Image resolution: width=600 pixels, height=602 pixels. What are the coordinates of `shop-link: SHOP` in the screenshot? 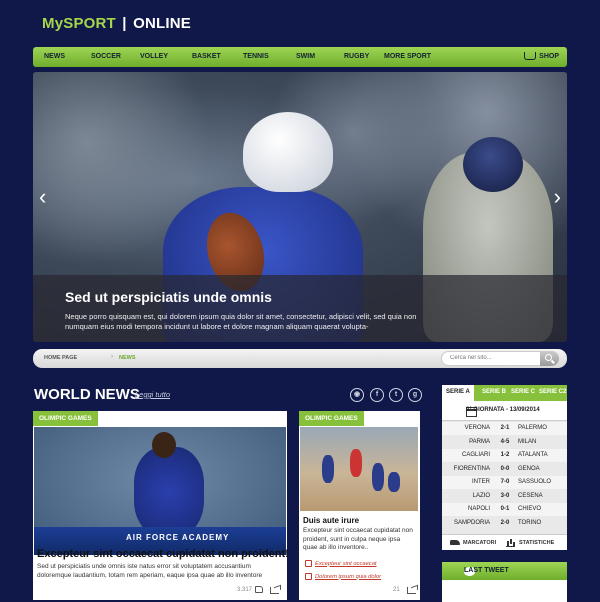 It's located at (541, 56).